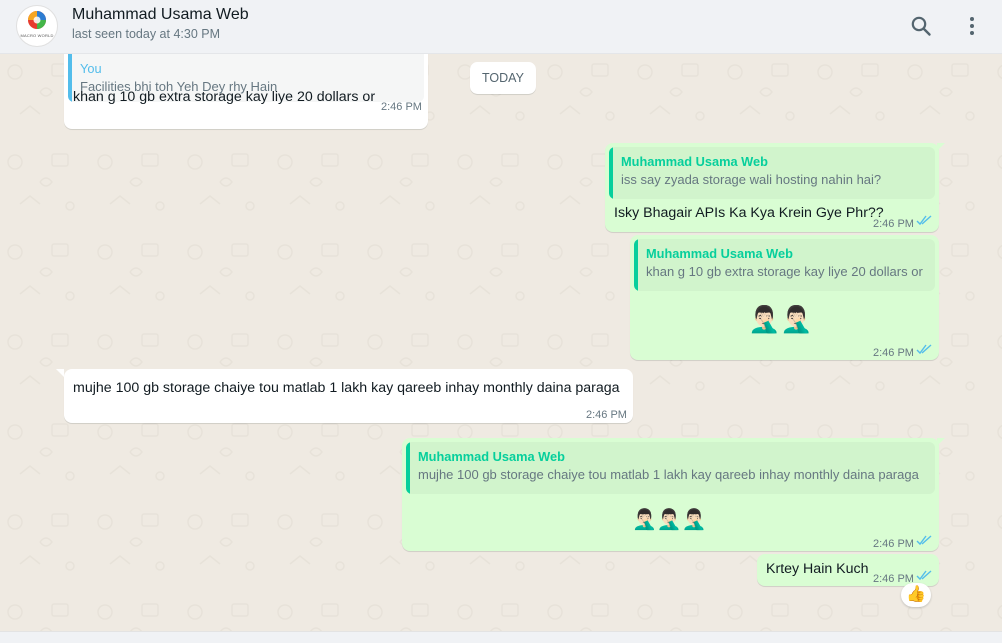 The height and width of the screenshot is (643, 1002). Describe the element at coordinates (780, 320) in the screenshot. I see `facepalm-emoji: 🤦🏻‍♂️🤦🏻‍♂️` at that location.